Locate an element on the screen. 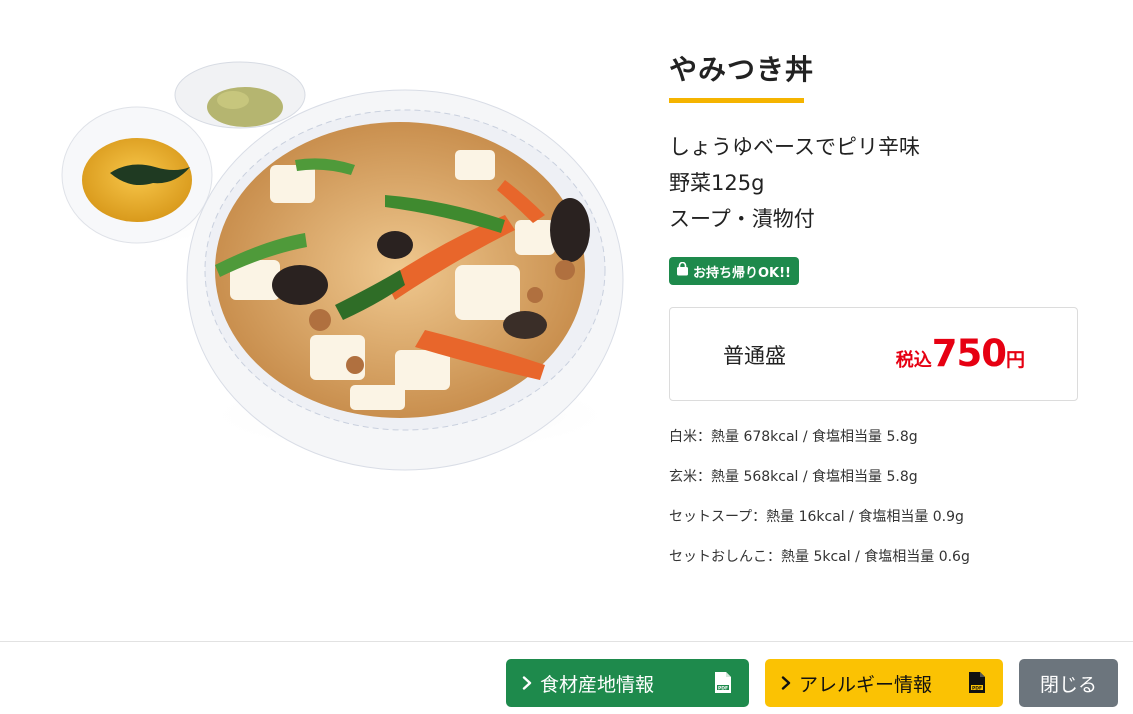 The image size is (1133, 714). product-description: しょうゆベースでピリ辛味 野菜125g スープ・漬物付 is located at coordinates (874, 183).